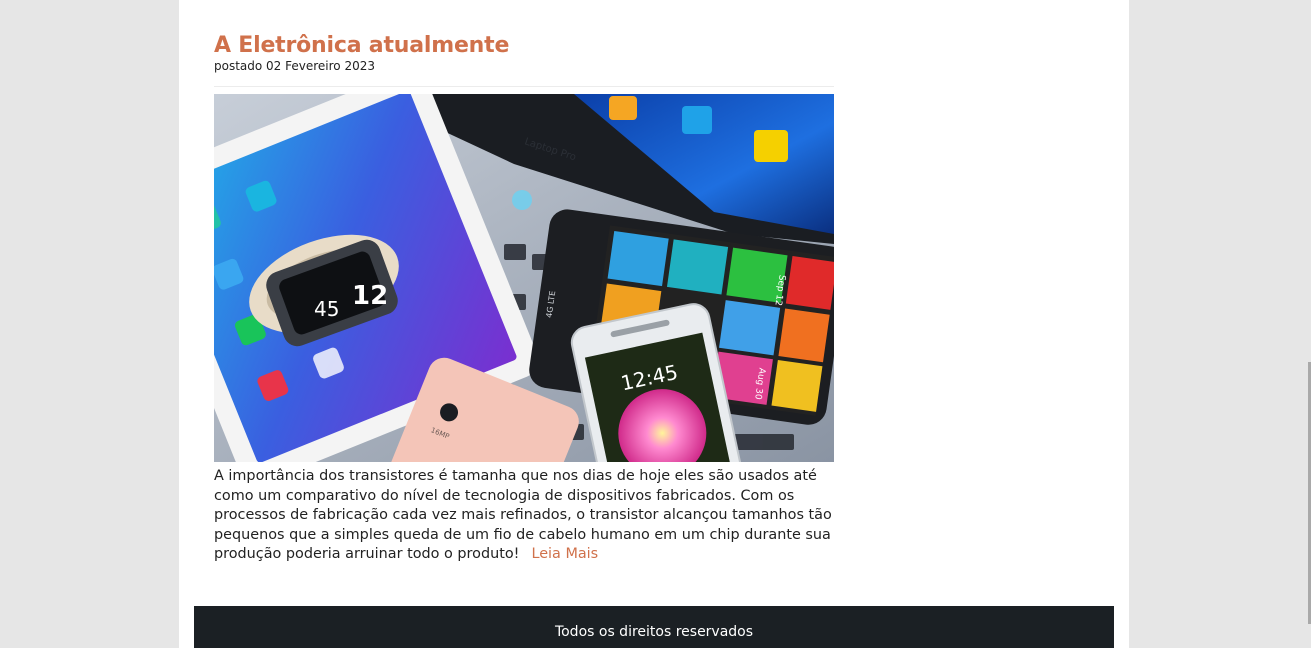 The image size is (1311, 648). What do you see at coordinates (370, 296) in the screenshot?
I see `watch-hour: 12` at bounding box center [370, 296].